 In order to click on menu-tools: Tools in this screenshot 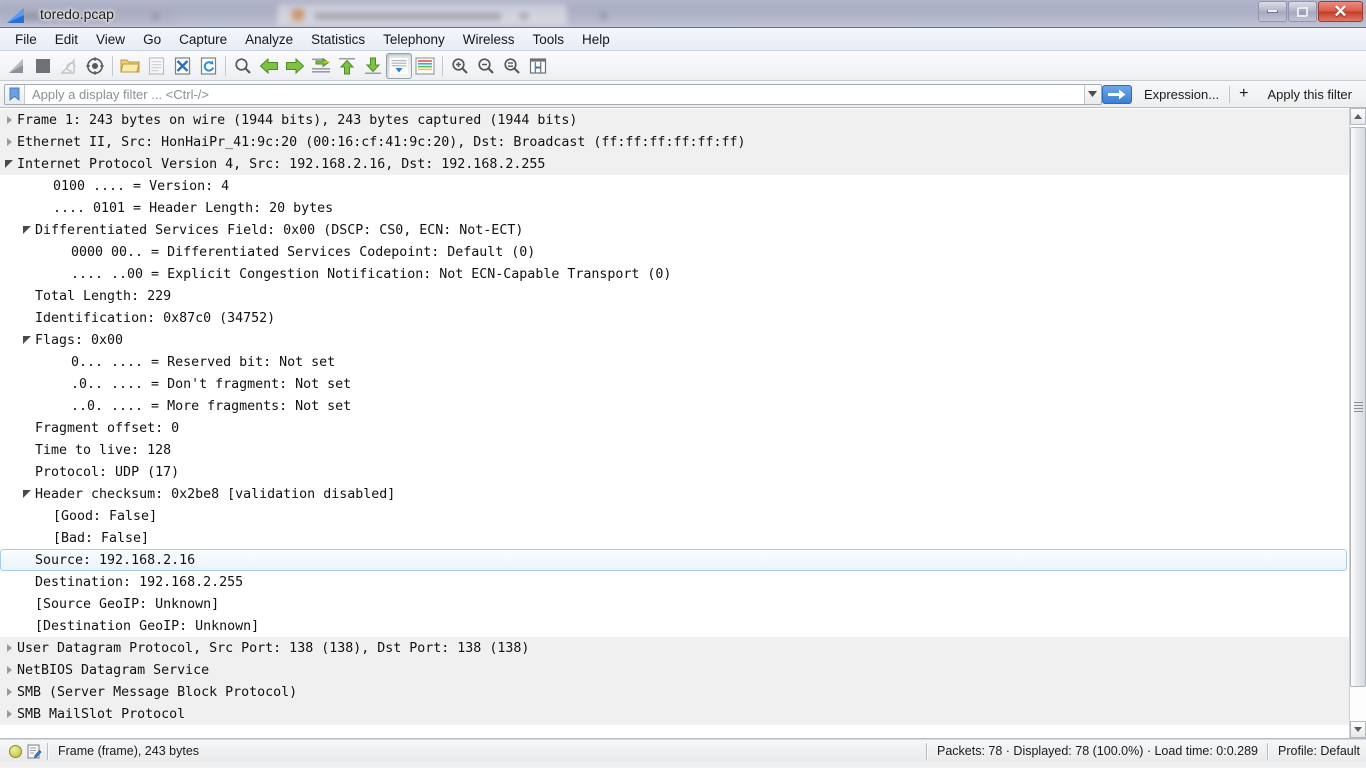, I will do `click(548, 39)`.